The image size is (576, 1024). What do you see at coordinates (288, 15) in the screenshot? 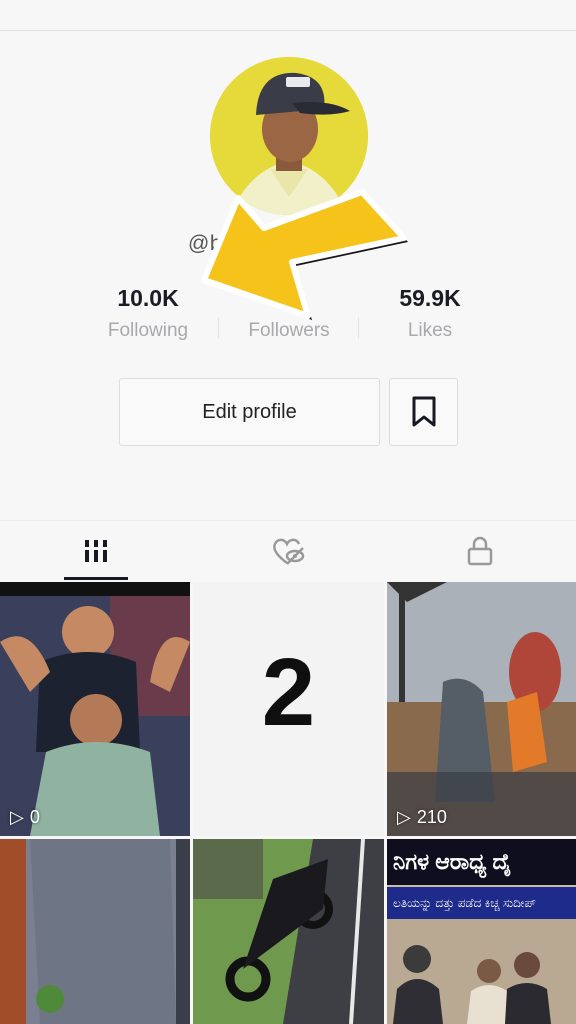
I see `top-bar` at bounding box center [288, 15].